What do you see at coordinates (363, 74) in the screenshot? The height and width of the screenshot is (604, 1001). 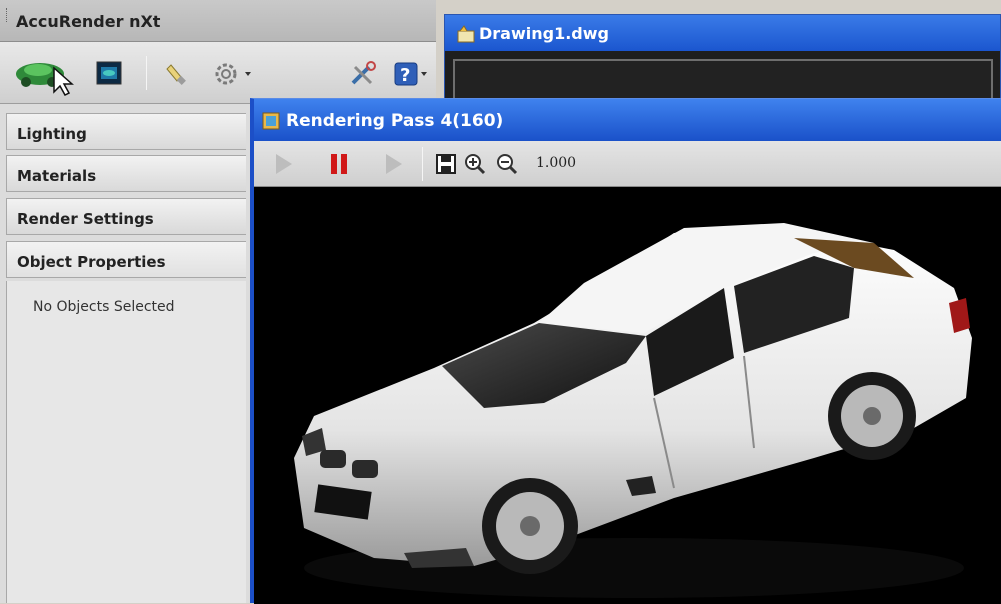 I see `tools-icon` at bounding box center [363, 74].